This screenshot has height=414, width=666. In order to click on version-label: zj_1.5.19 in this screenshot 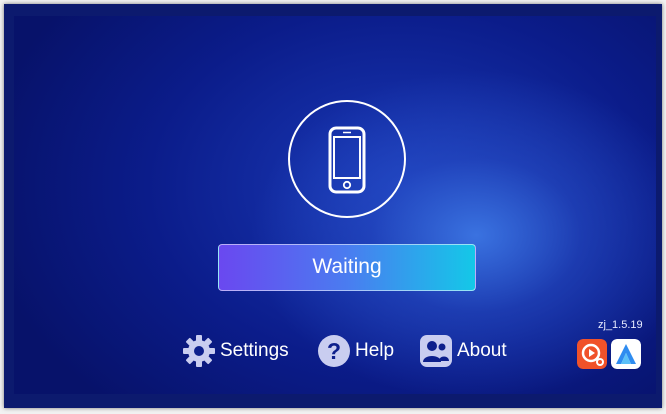, I will do `click(620, 325)`.